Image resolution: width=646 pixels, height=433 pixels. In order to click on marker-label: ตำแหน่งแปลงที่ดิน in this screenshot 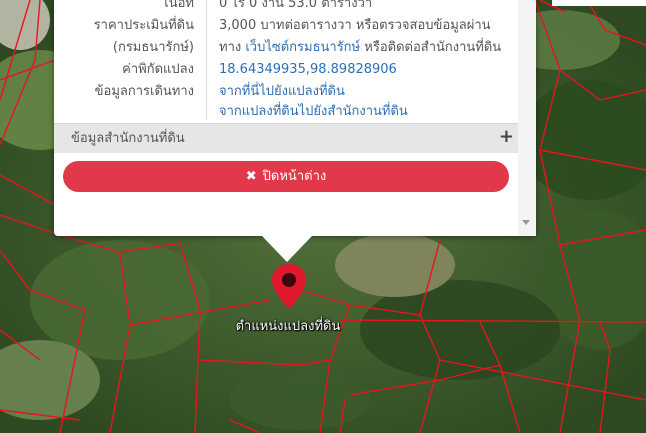, I will do `click(288, 326)`.